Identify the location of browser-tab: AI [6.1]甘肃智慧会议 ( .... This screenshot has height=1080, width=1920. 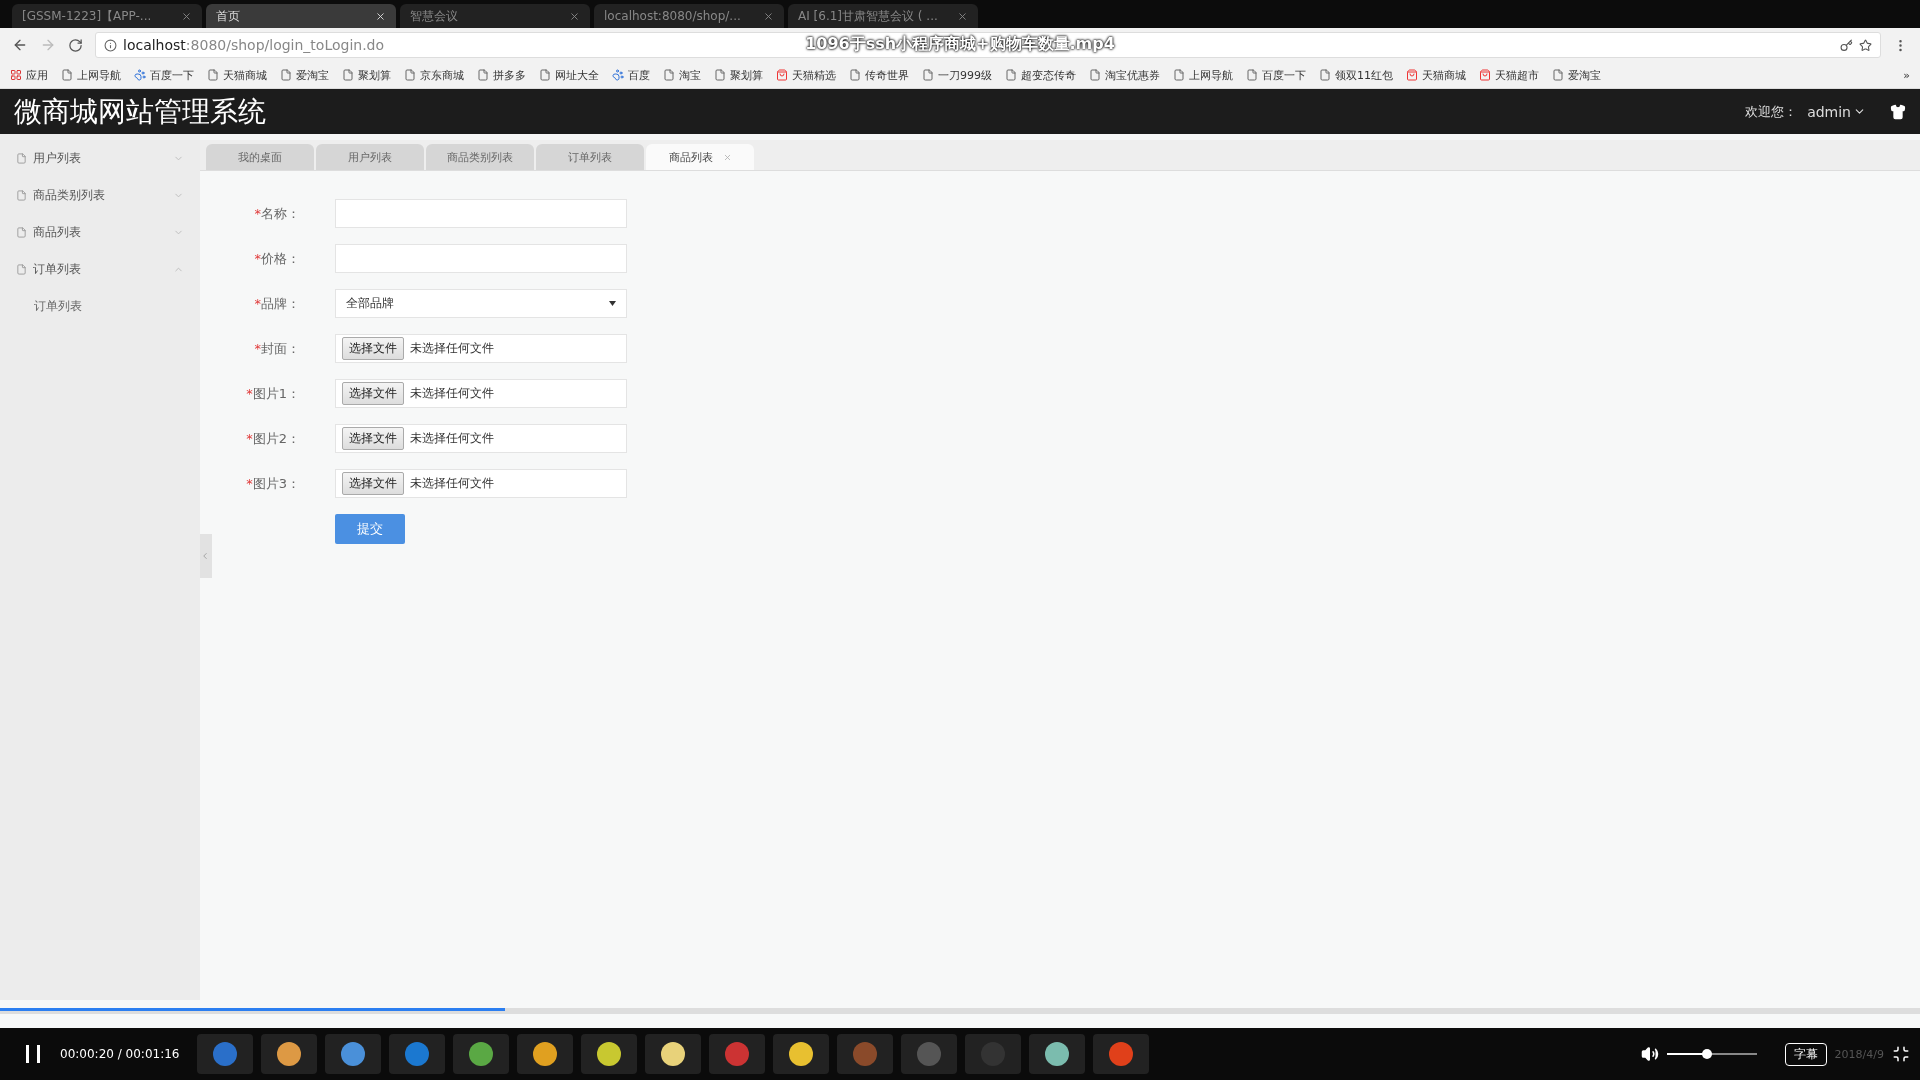
(883, 16).